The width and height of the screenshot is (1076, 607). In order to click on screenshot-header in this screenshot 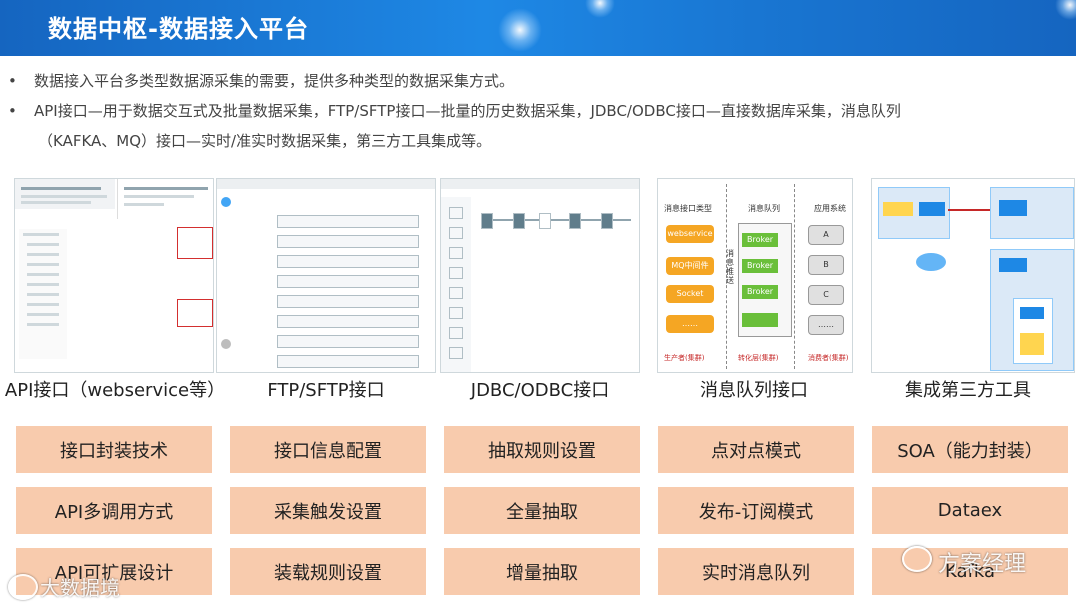, I will do `click(65, 194)`.